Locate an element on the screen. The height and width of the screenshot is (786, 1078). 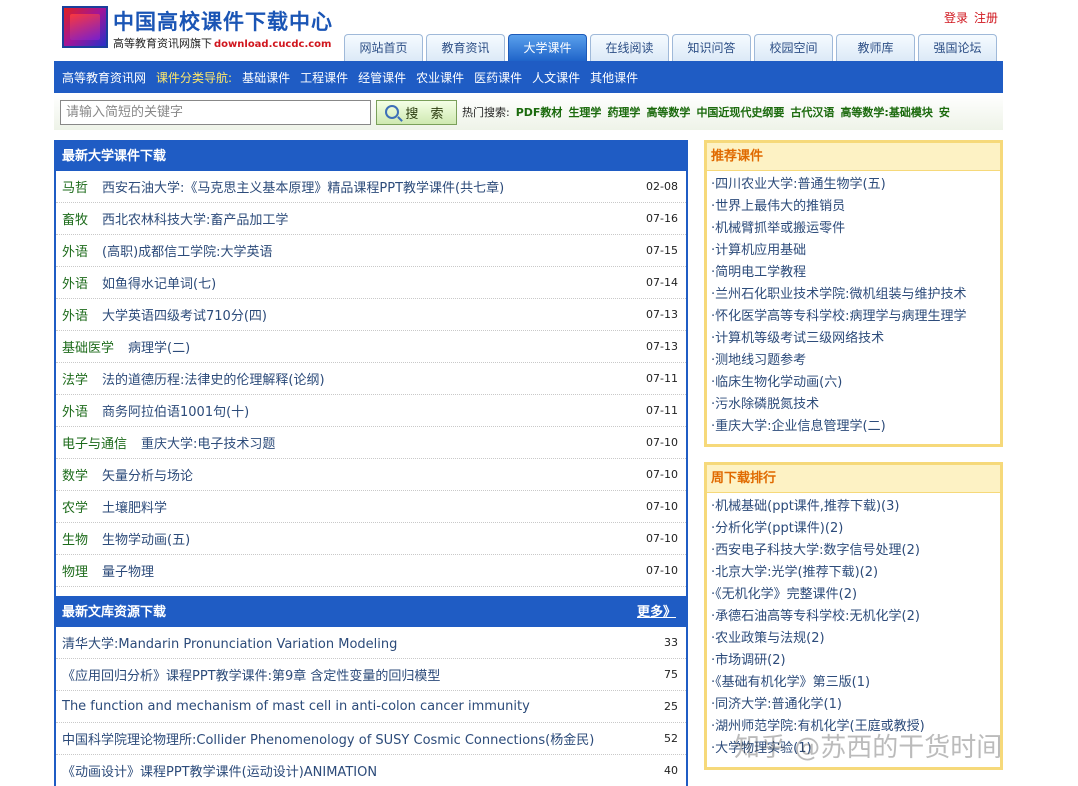
cat-medicine: 医药课件 is located at coordinates (498, 77).